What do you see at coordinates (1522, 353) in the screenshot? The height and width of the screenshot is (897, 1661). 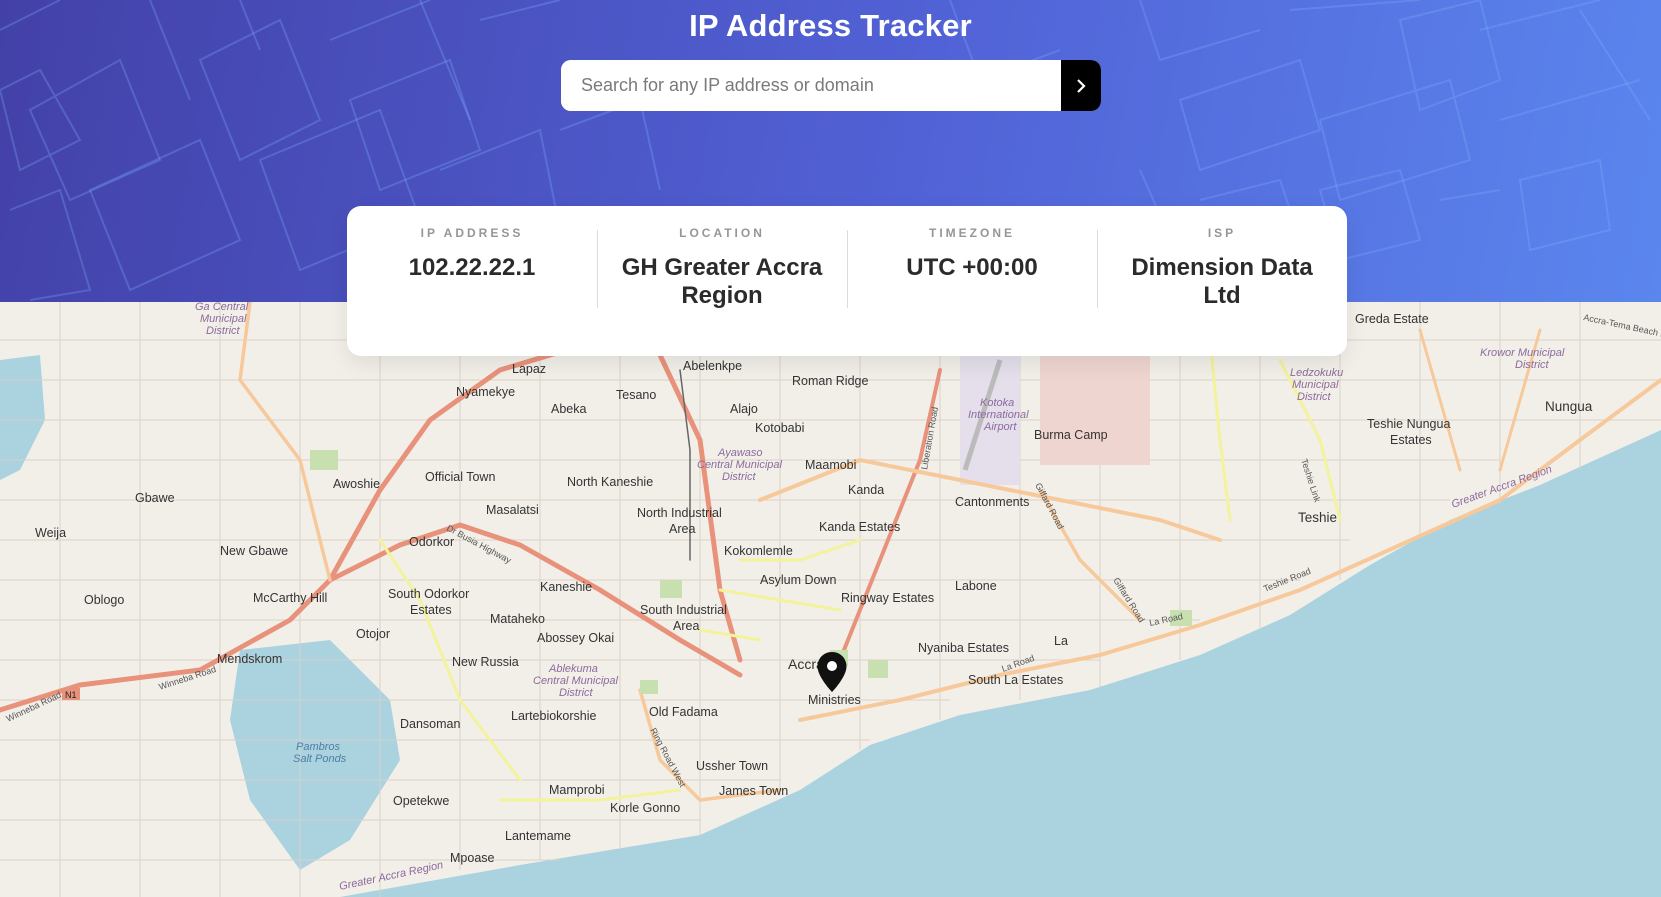 I see `district-label: Krowor Municipal` at bounding box center [1522, 353].